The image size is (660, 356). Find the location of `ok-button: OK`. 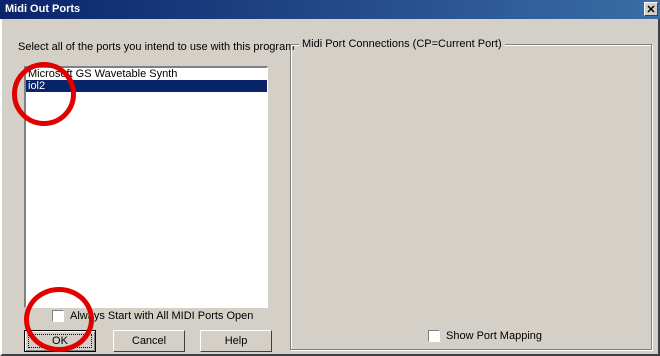

ok-button: OK is located at coordinates (60, 341).